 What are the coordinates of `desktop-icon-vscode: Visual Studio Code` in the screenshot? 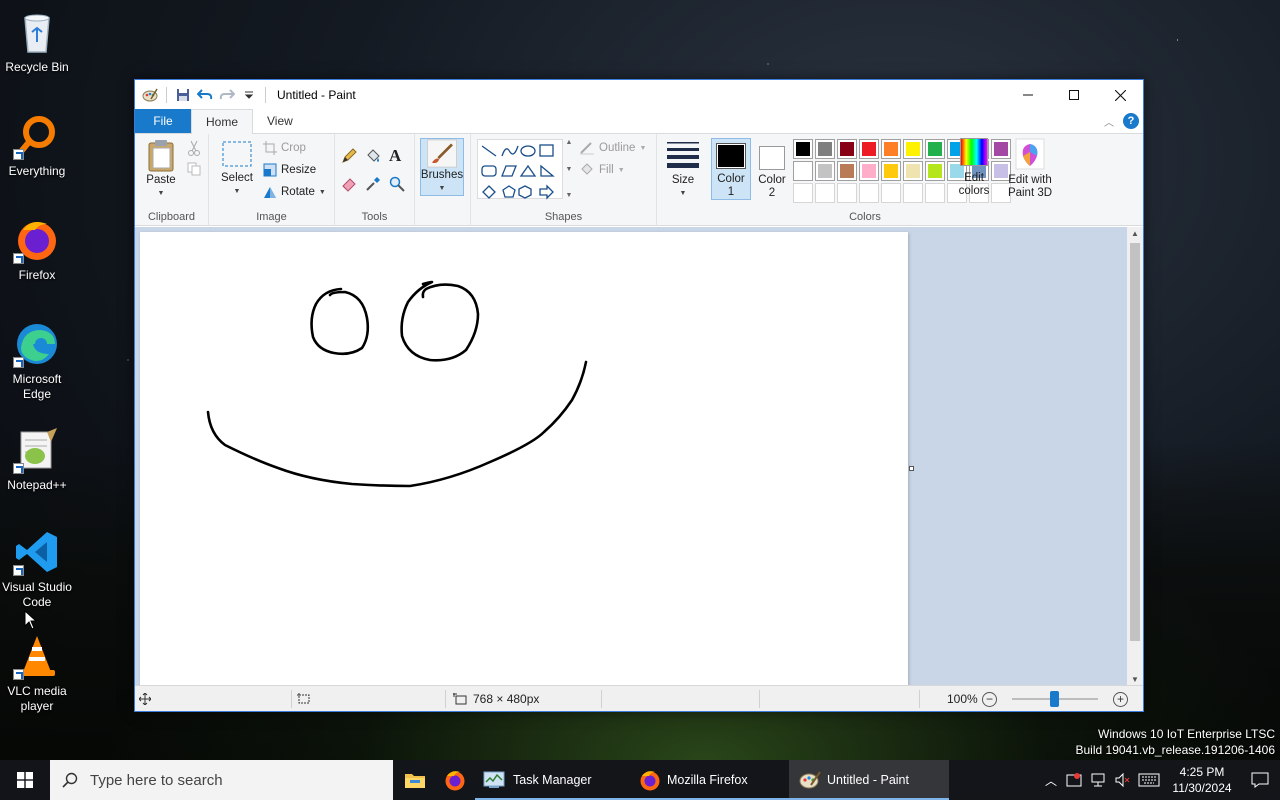 It's located at (37, 569).